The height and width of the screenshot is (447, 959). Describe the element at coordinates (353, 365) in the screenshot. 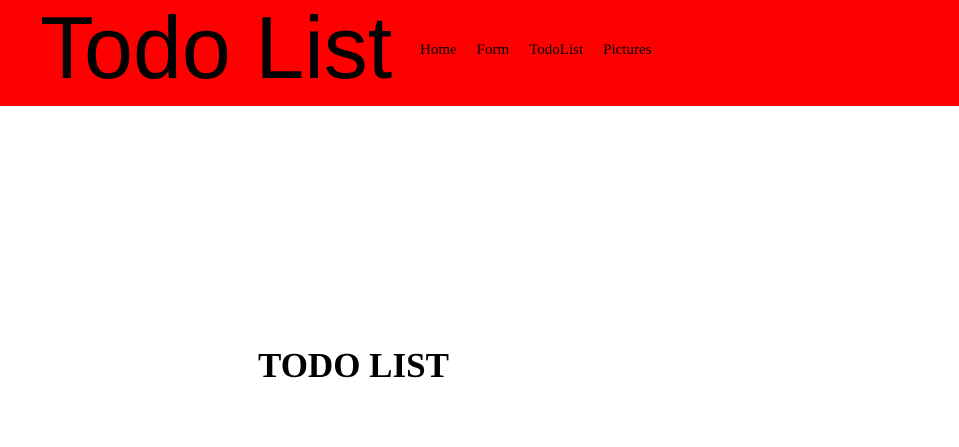

I see `page-heading: TODO LIST` at that location.